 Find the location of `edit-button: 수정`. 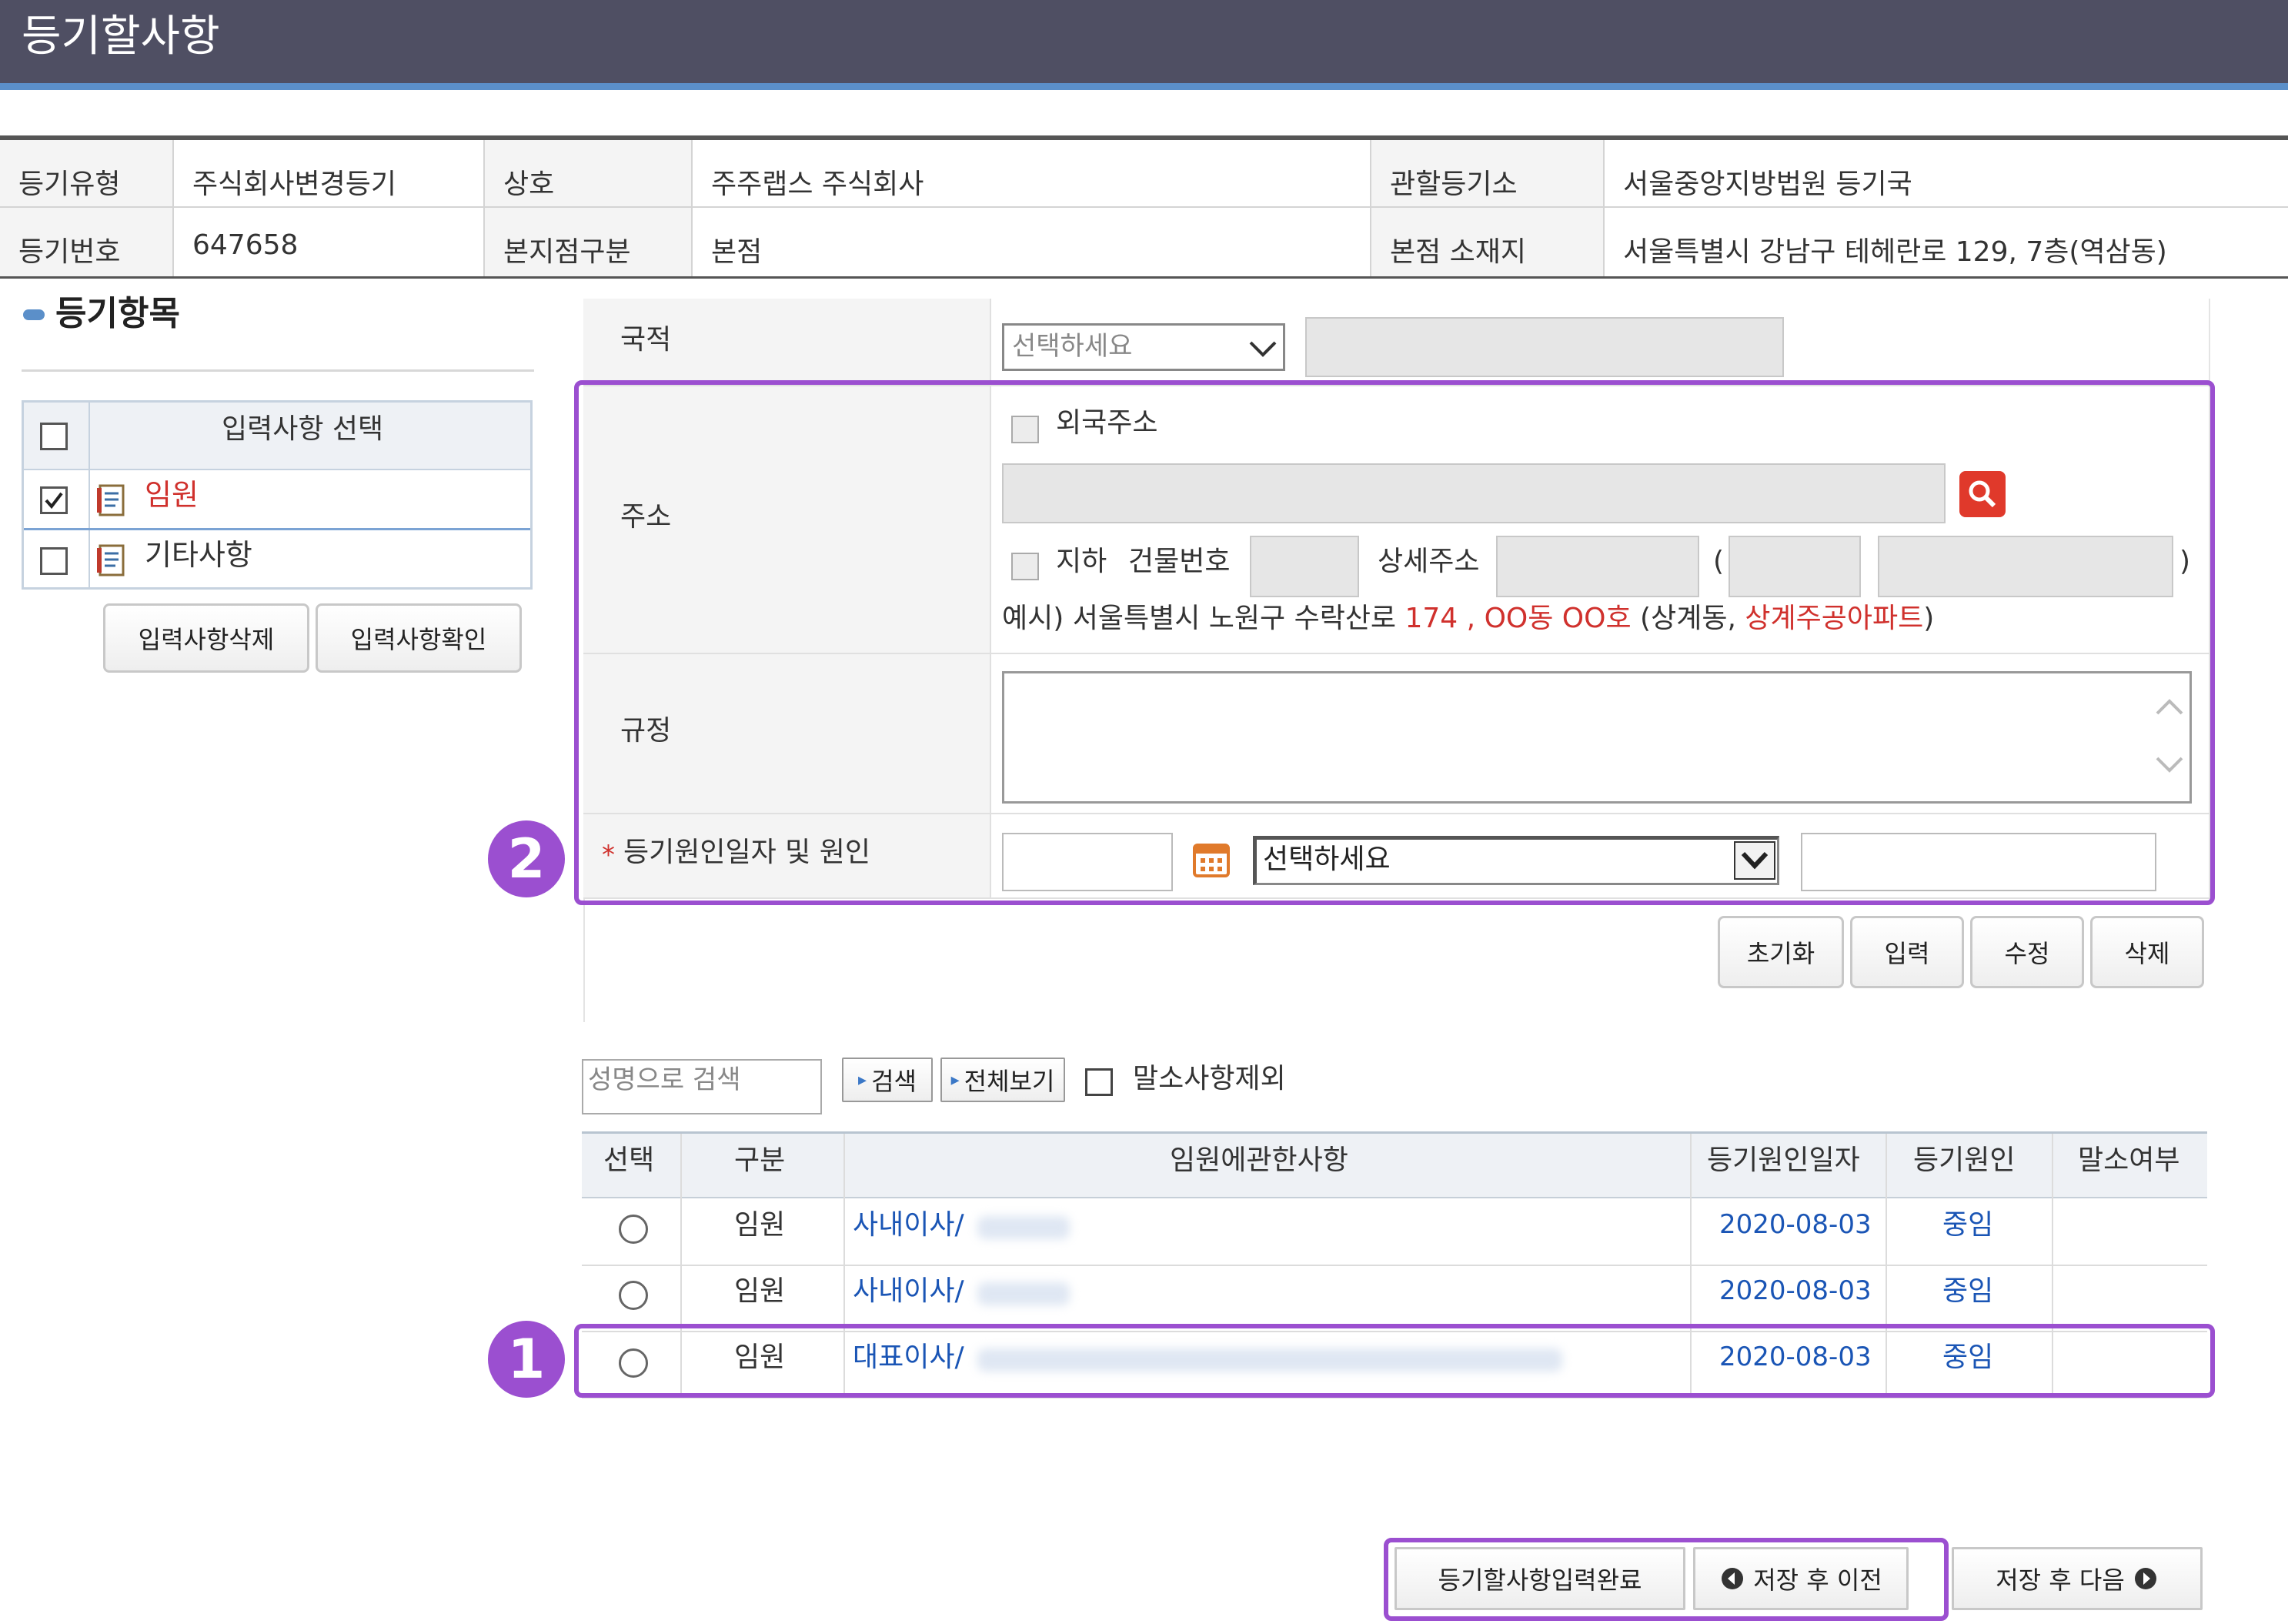

edit-button: 수정 is located at coordinates (2027, 952).